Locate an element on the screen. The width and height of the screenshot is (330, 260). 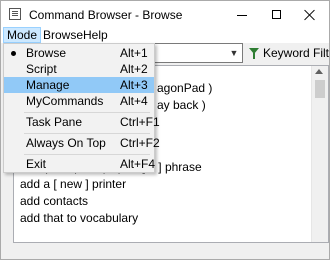
list-item: agonPad ) is located at coordinates (184, 88).